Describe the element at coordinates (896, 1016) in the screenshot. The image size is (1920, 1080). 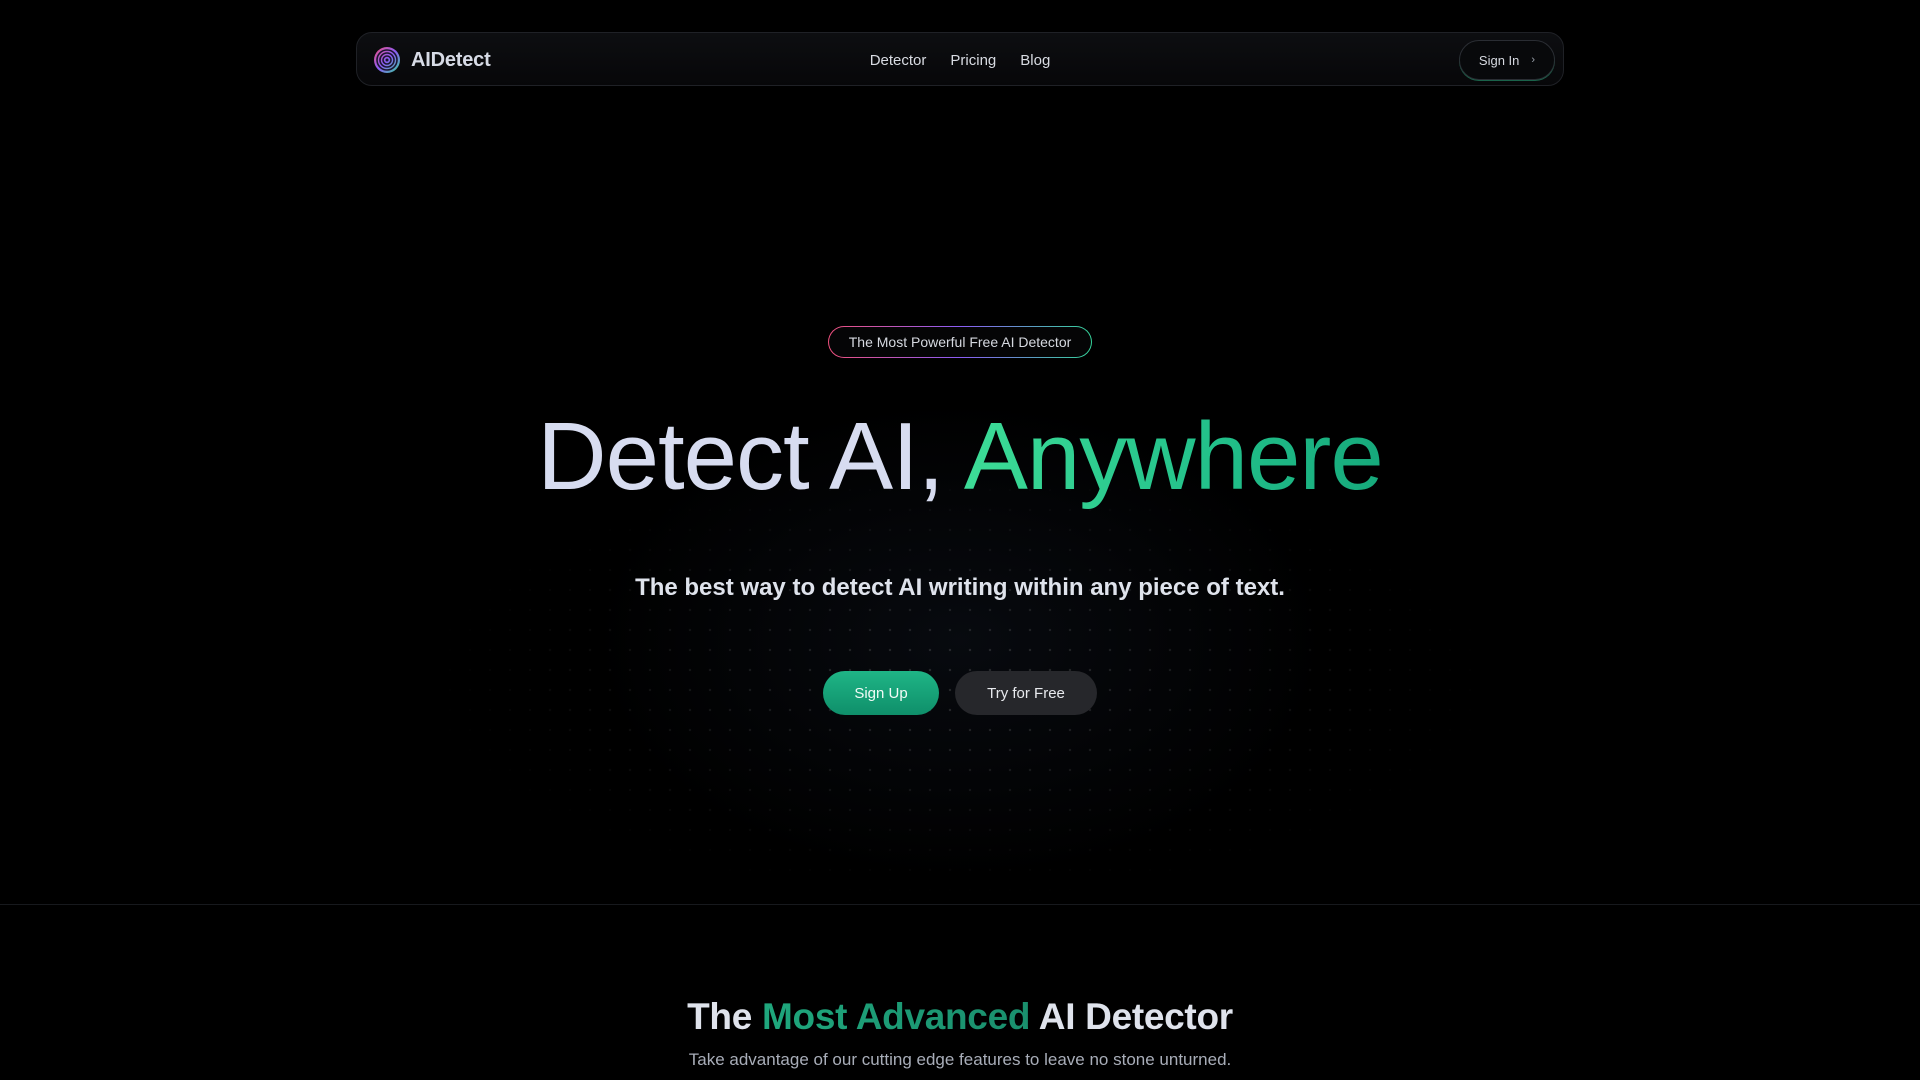
I see `features-title-highlight: Most Advanced` at that location.